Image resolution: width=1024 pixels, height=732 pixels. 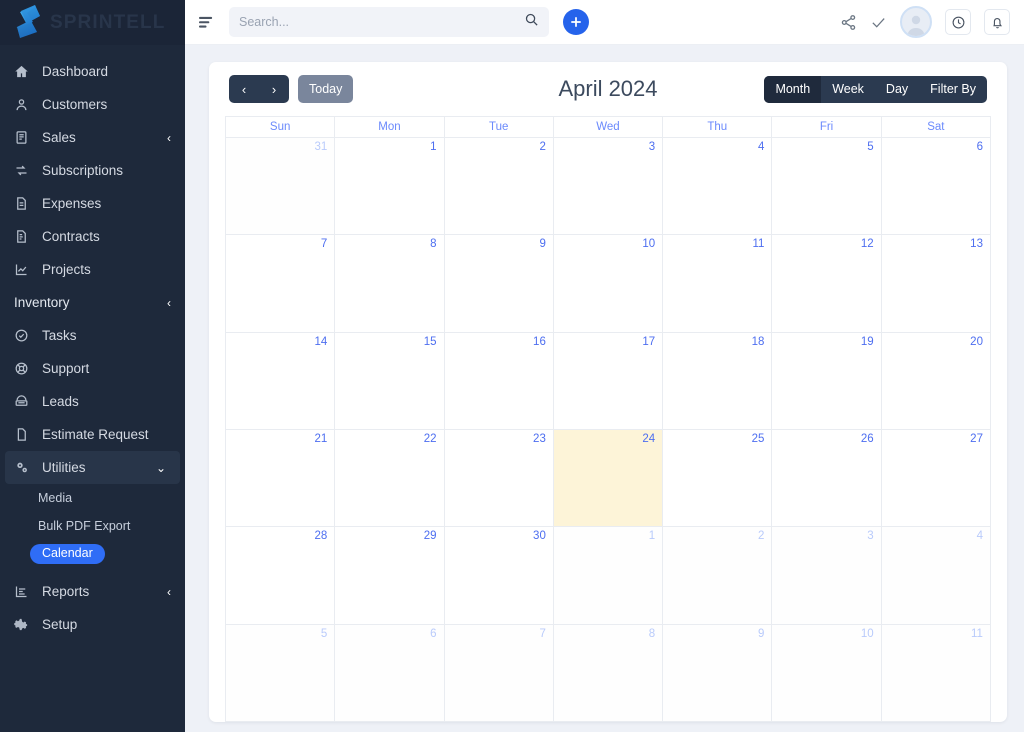 I want to click on calendar-day-cell: 30, so click(x=499, y=576).